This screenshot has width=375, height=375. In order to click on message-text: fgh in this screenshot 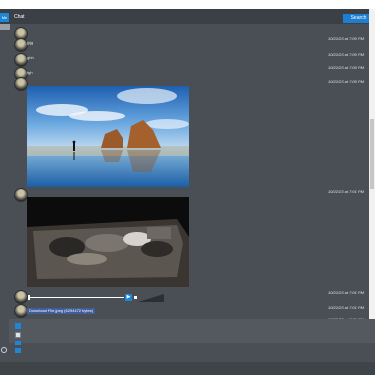, I will do `click(30, 72)`.